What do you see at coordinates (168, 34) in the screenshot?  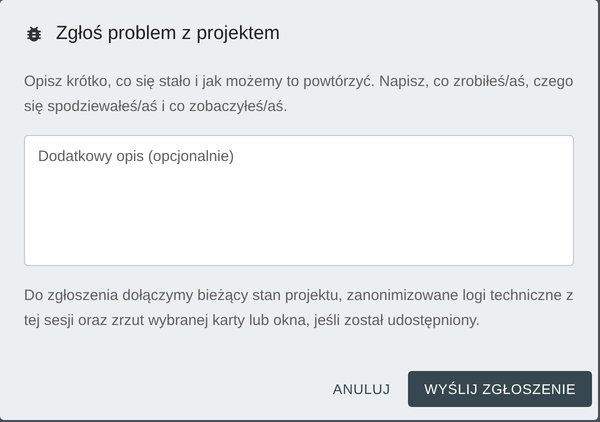 I see `dialog-title: Zgłoś problem z projektem` at bounding box center [168, 34].